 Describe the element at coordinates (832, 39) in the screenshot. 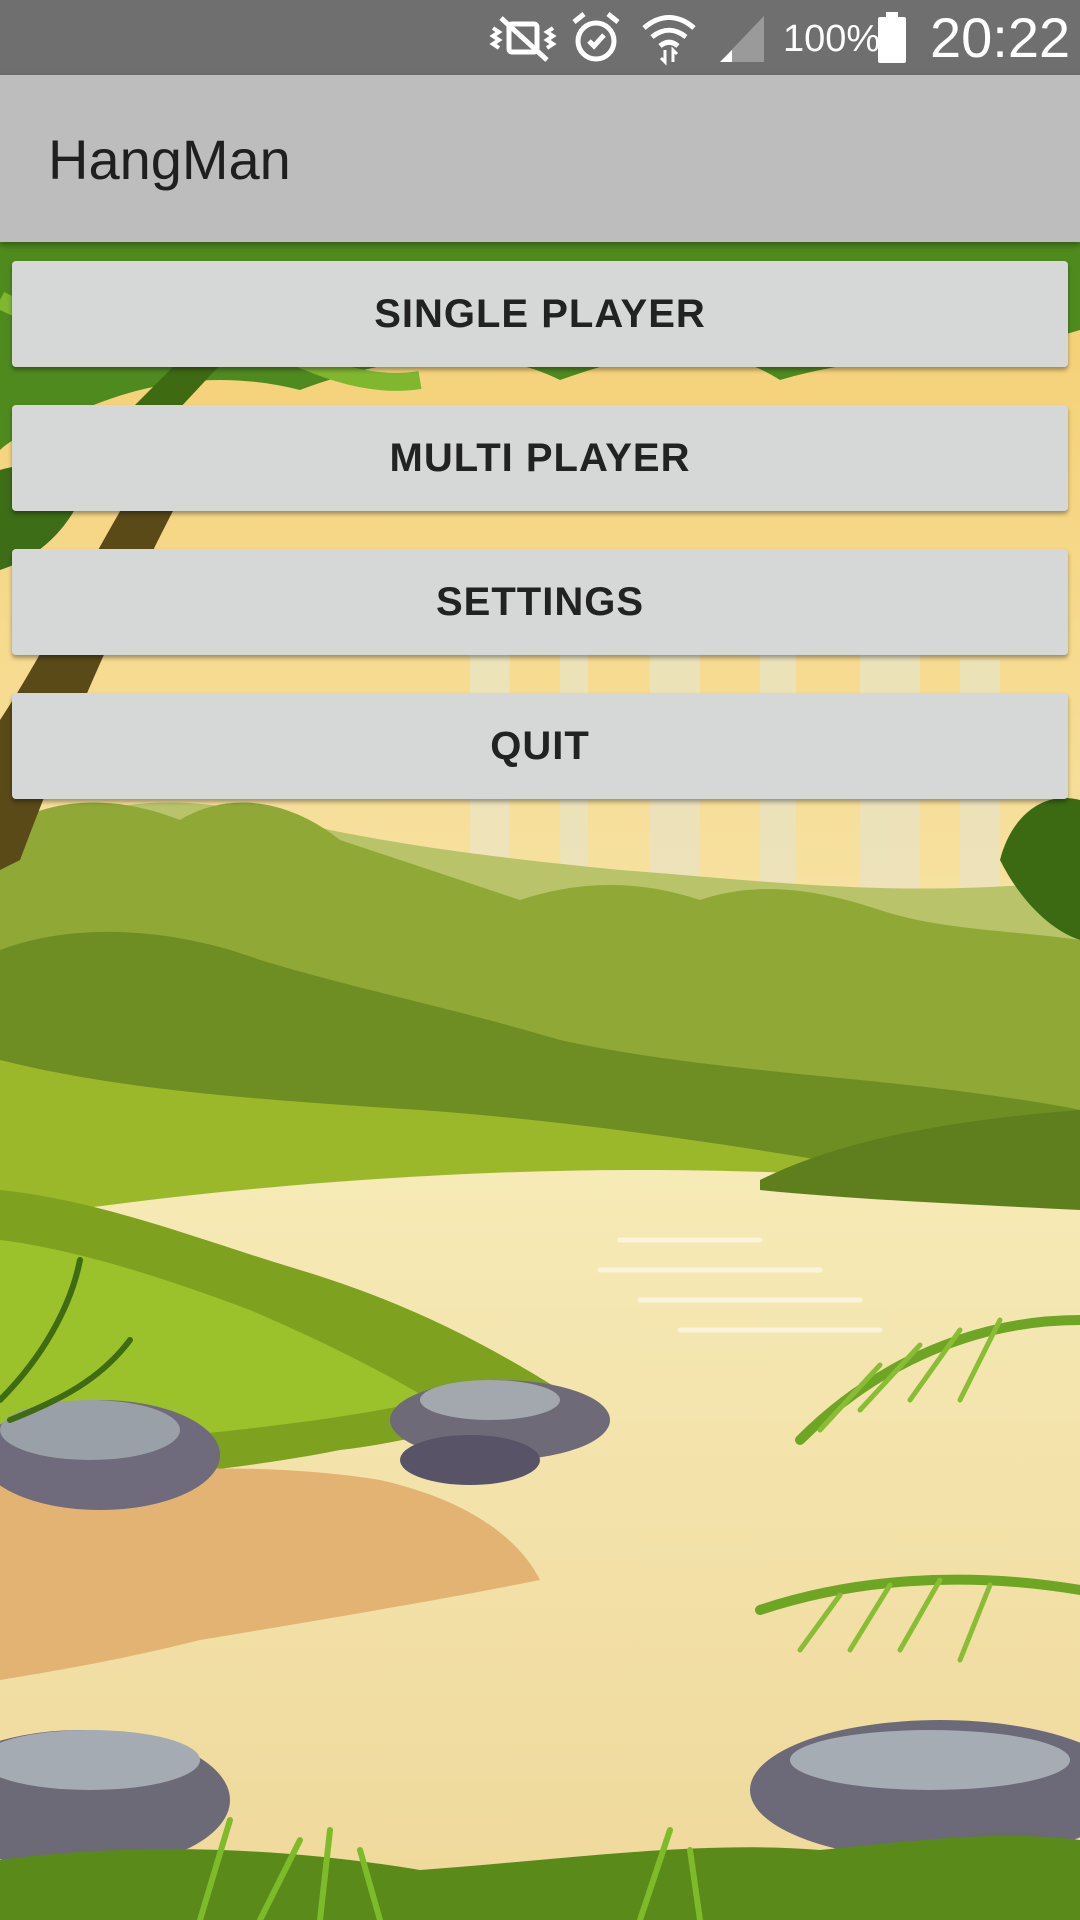

I see `battery-percent-text: 100%` at that location.